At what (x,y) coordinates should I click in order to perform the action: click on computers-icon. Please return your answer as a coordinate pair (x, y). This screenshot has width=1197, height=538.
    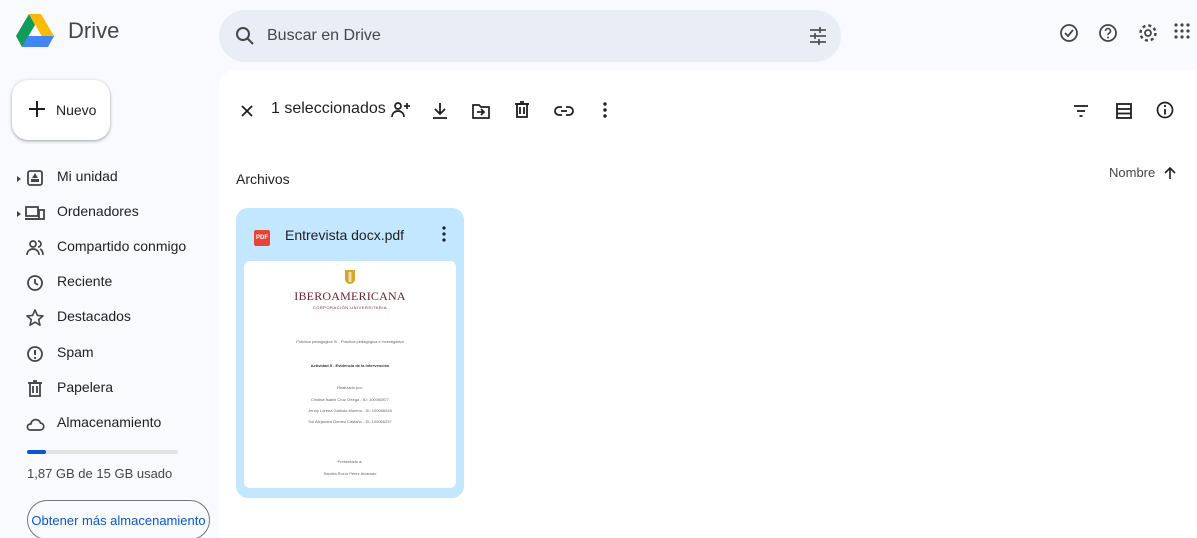
    Looking at the image, I should click on (35, 213).